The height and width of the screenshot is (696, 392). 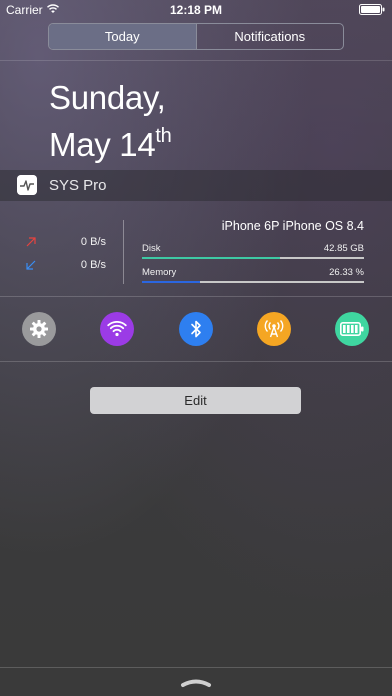 I want to click on battery-button, so click(x=352, y=329).